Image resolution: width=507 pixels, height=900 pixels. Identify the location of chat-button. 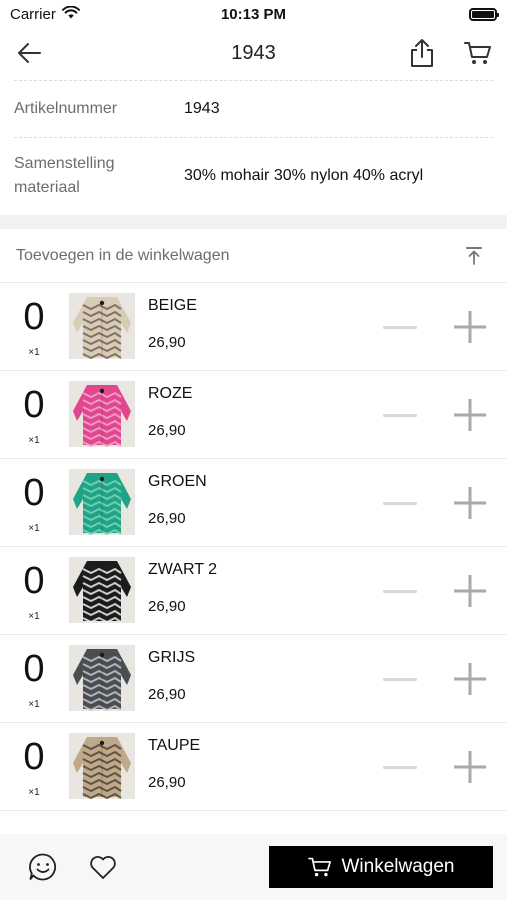
(43, 867).